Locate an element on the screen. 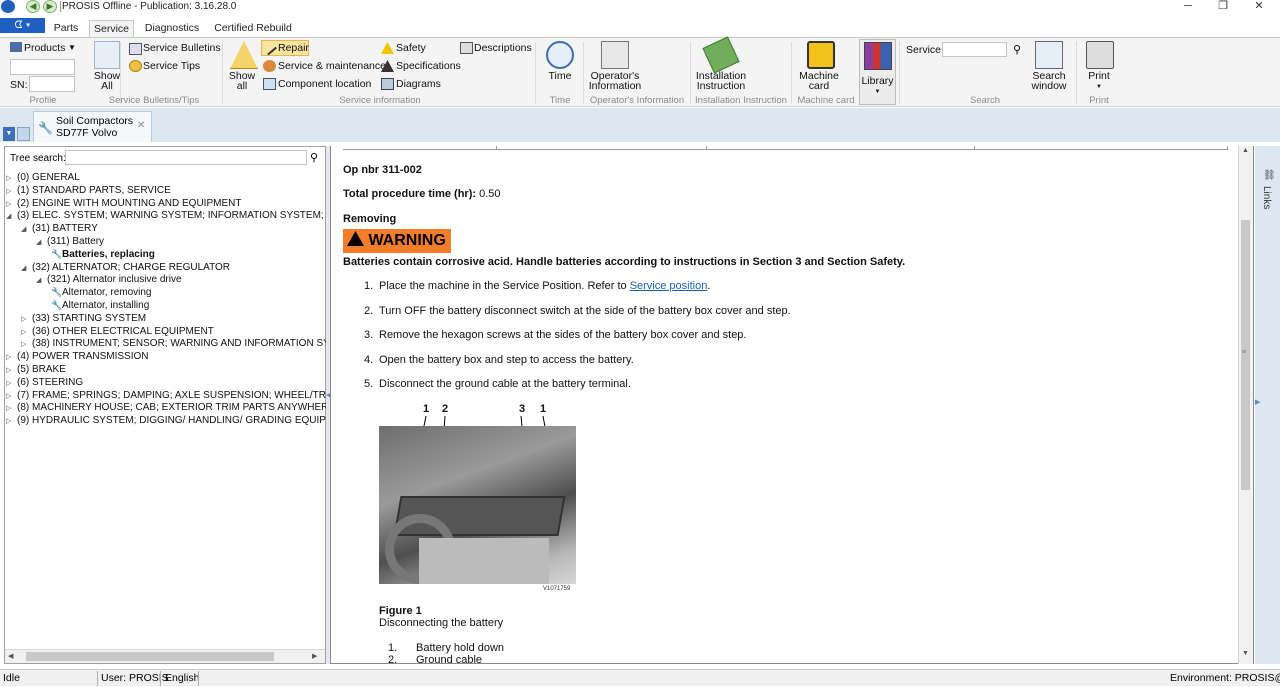  tree-item: Batteries, replacing is located at coordinates (108, 255).